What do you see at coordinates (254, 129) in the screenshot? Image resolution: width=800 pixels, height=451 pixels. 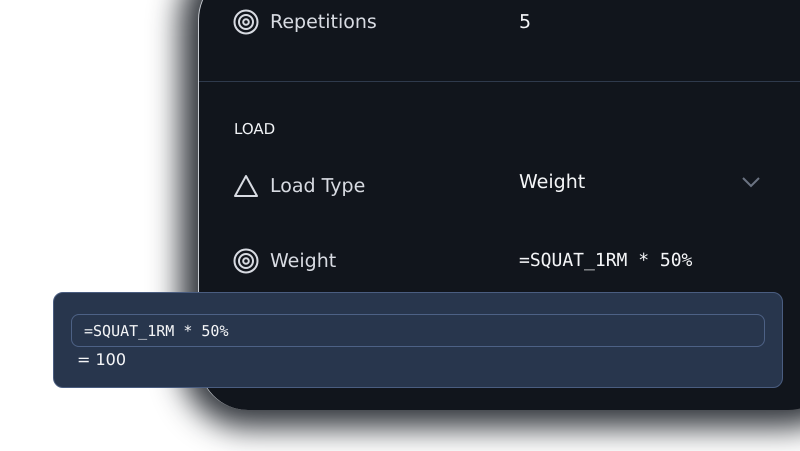 I see `section-title: LOAD` at bounding box center [254, 129].